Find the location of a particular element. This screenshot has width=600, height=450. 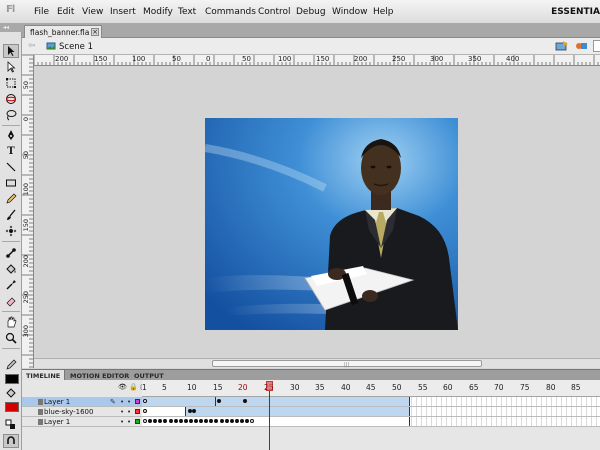

selection-tool-icon is located at coordinates (11, 51).